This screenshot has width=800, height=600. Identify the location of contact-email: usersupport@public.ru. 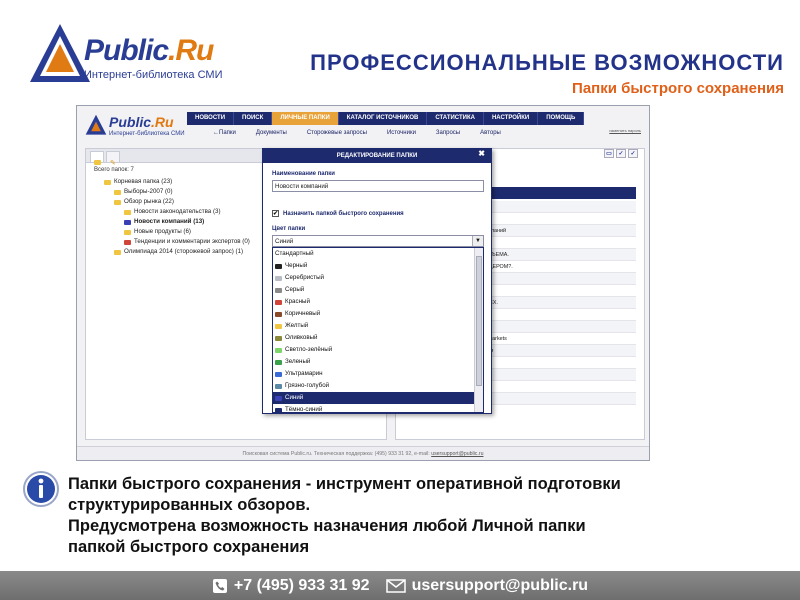
(486, 586).